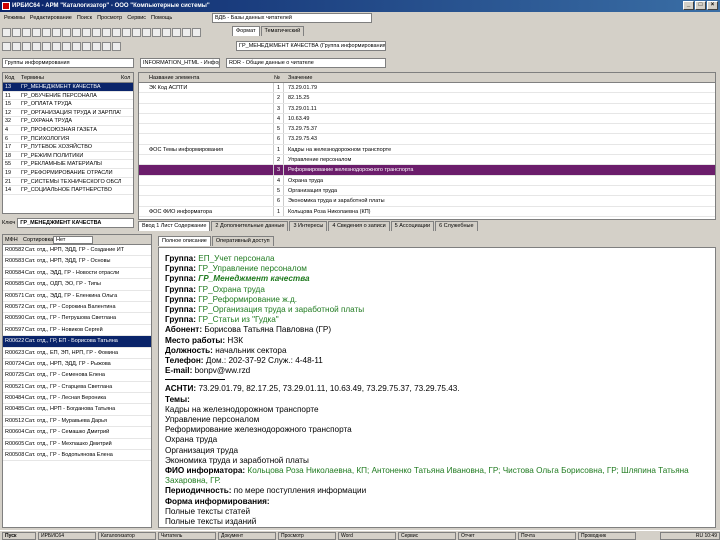  I want to click on col-code-header: Код, so click(12, 77).